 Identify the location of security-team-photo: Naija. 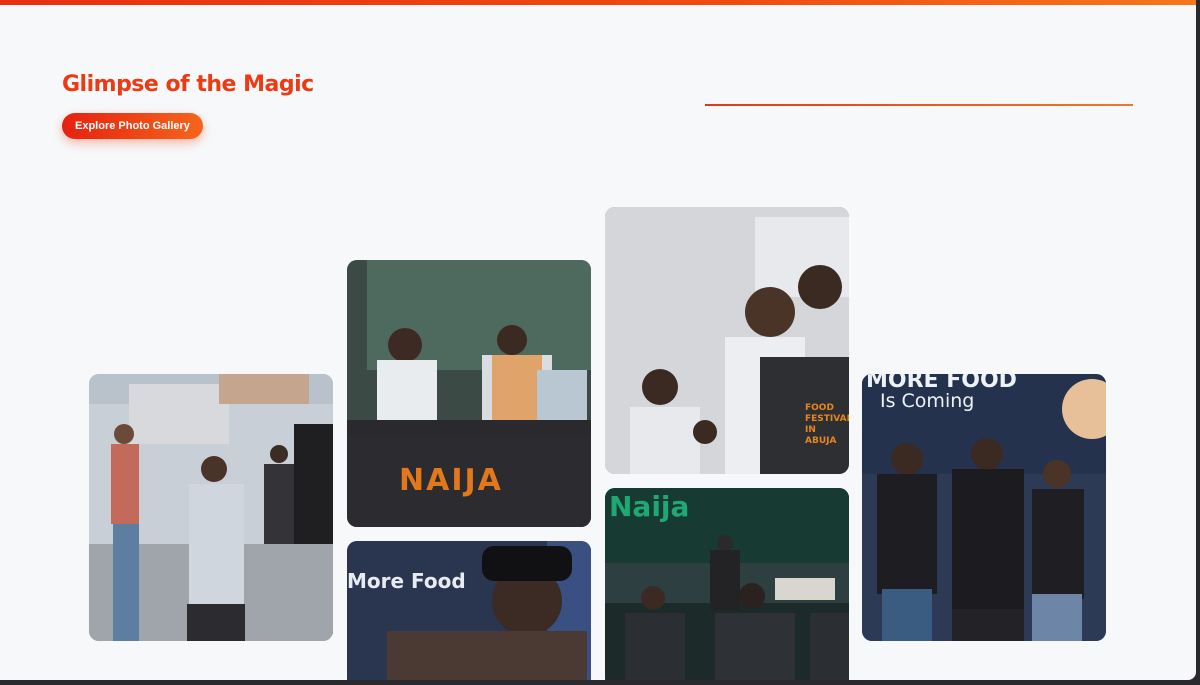
(727, 584).